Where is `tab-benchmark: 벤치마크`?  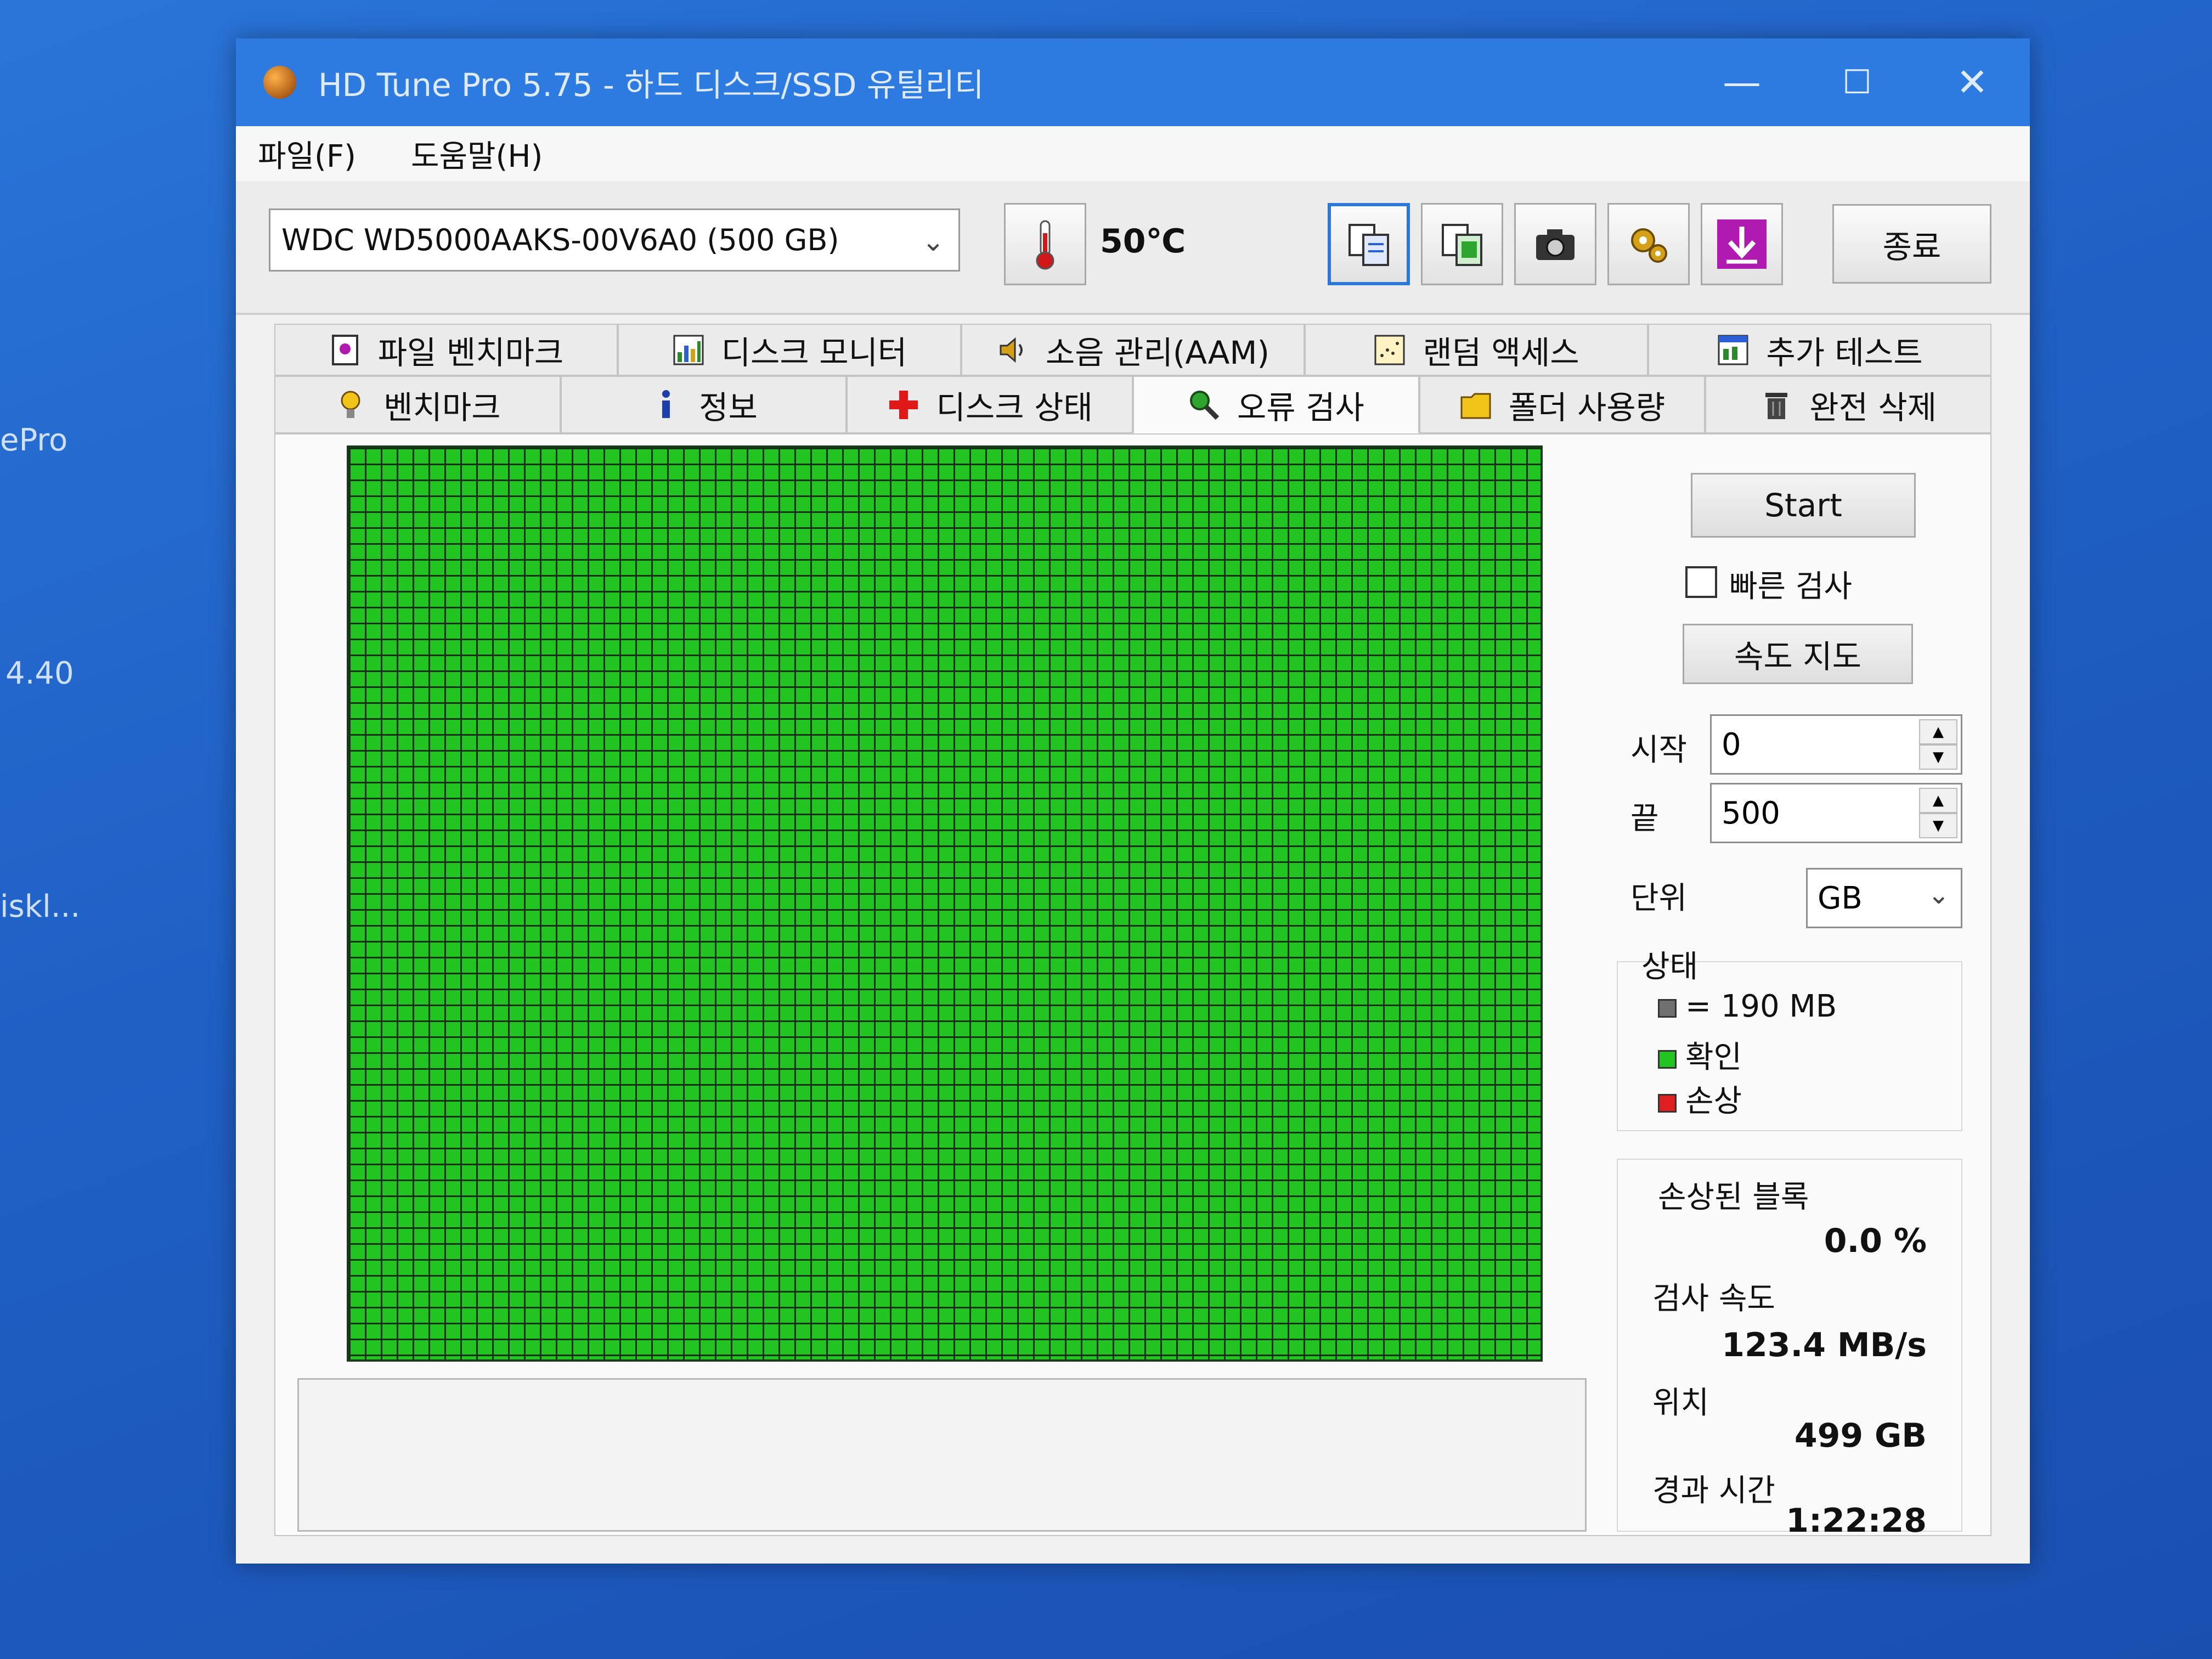
tab-benchmark: 벤치마크 is located at coordinates (417, 405).